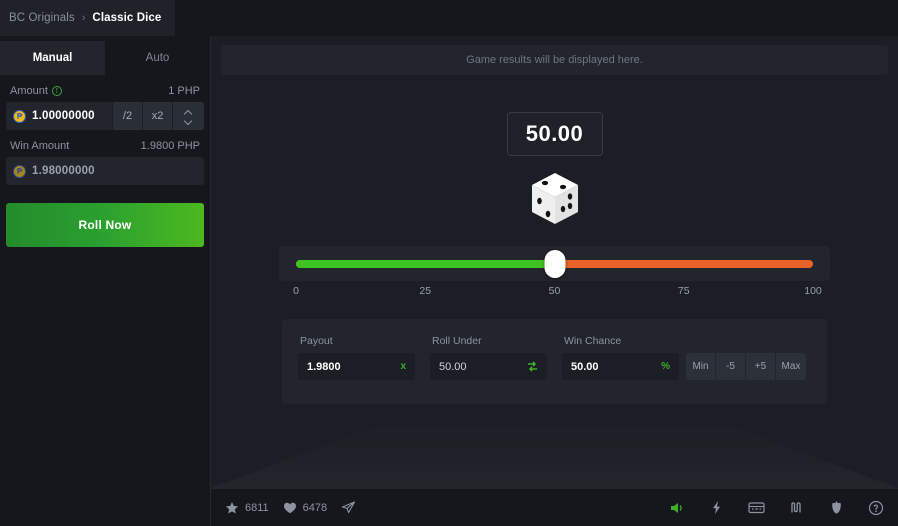 The image size is (898, 526). Describe the element at coordinates (188, 116) in the screenshot. I see `amount-stepper` at that location.